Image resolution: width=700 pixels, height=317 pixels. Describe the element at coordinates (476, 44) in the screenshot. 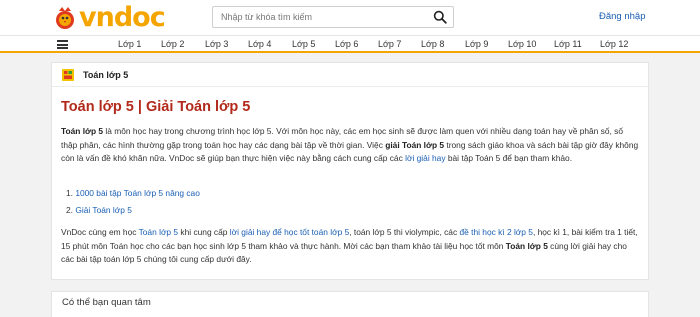

I see `nav-item-lop-9: Lớp 9` at that location.